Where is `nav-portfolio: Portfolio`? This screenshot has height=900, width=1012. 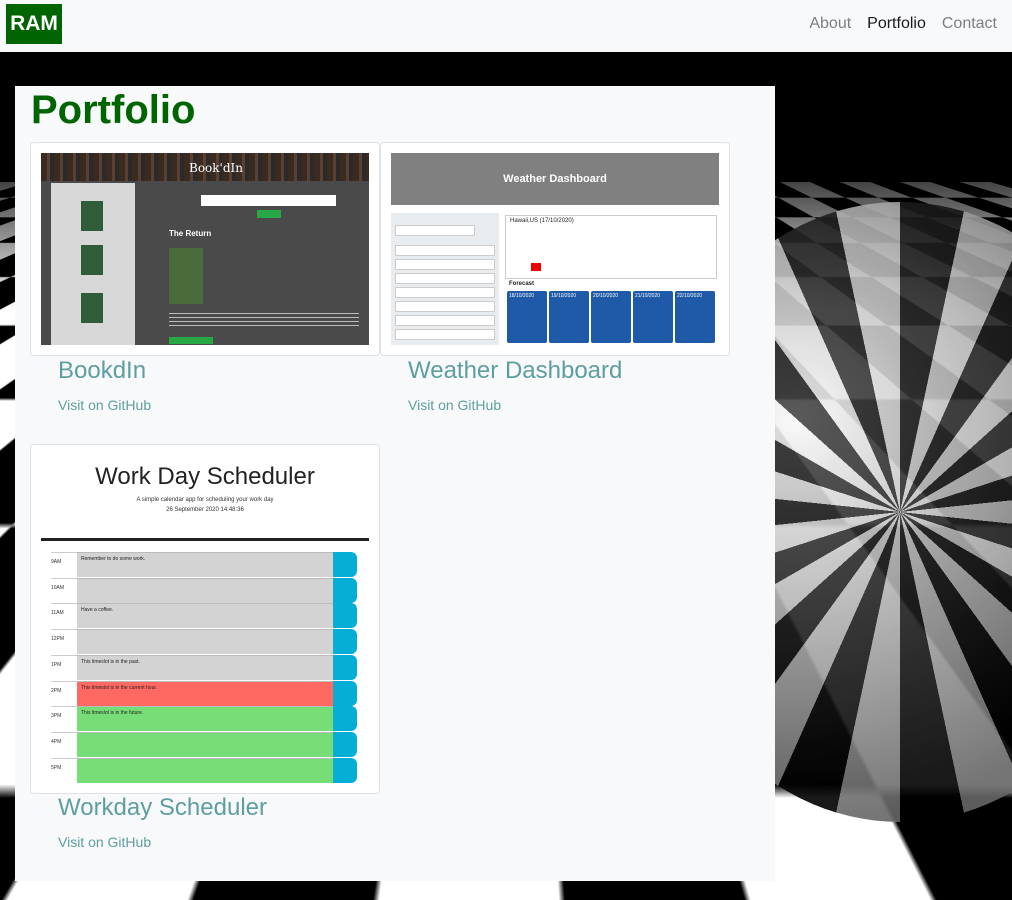
nav-portfolio: Portfolio is located at coordinates (896, 24).